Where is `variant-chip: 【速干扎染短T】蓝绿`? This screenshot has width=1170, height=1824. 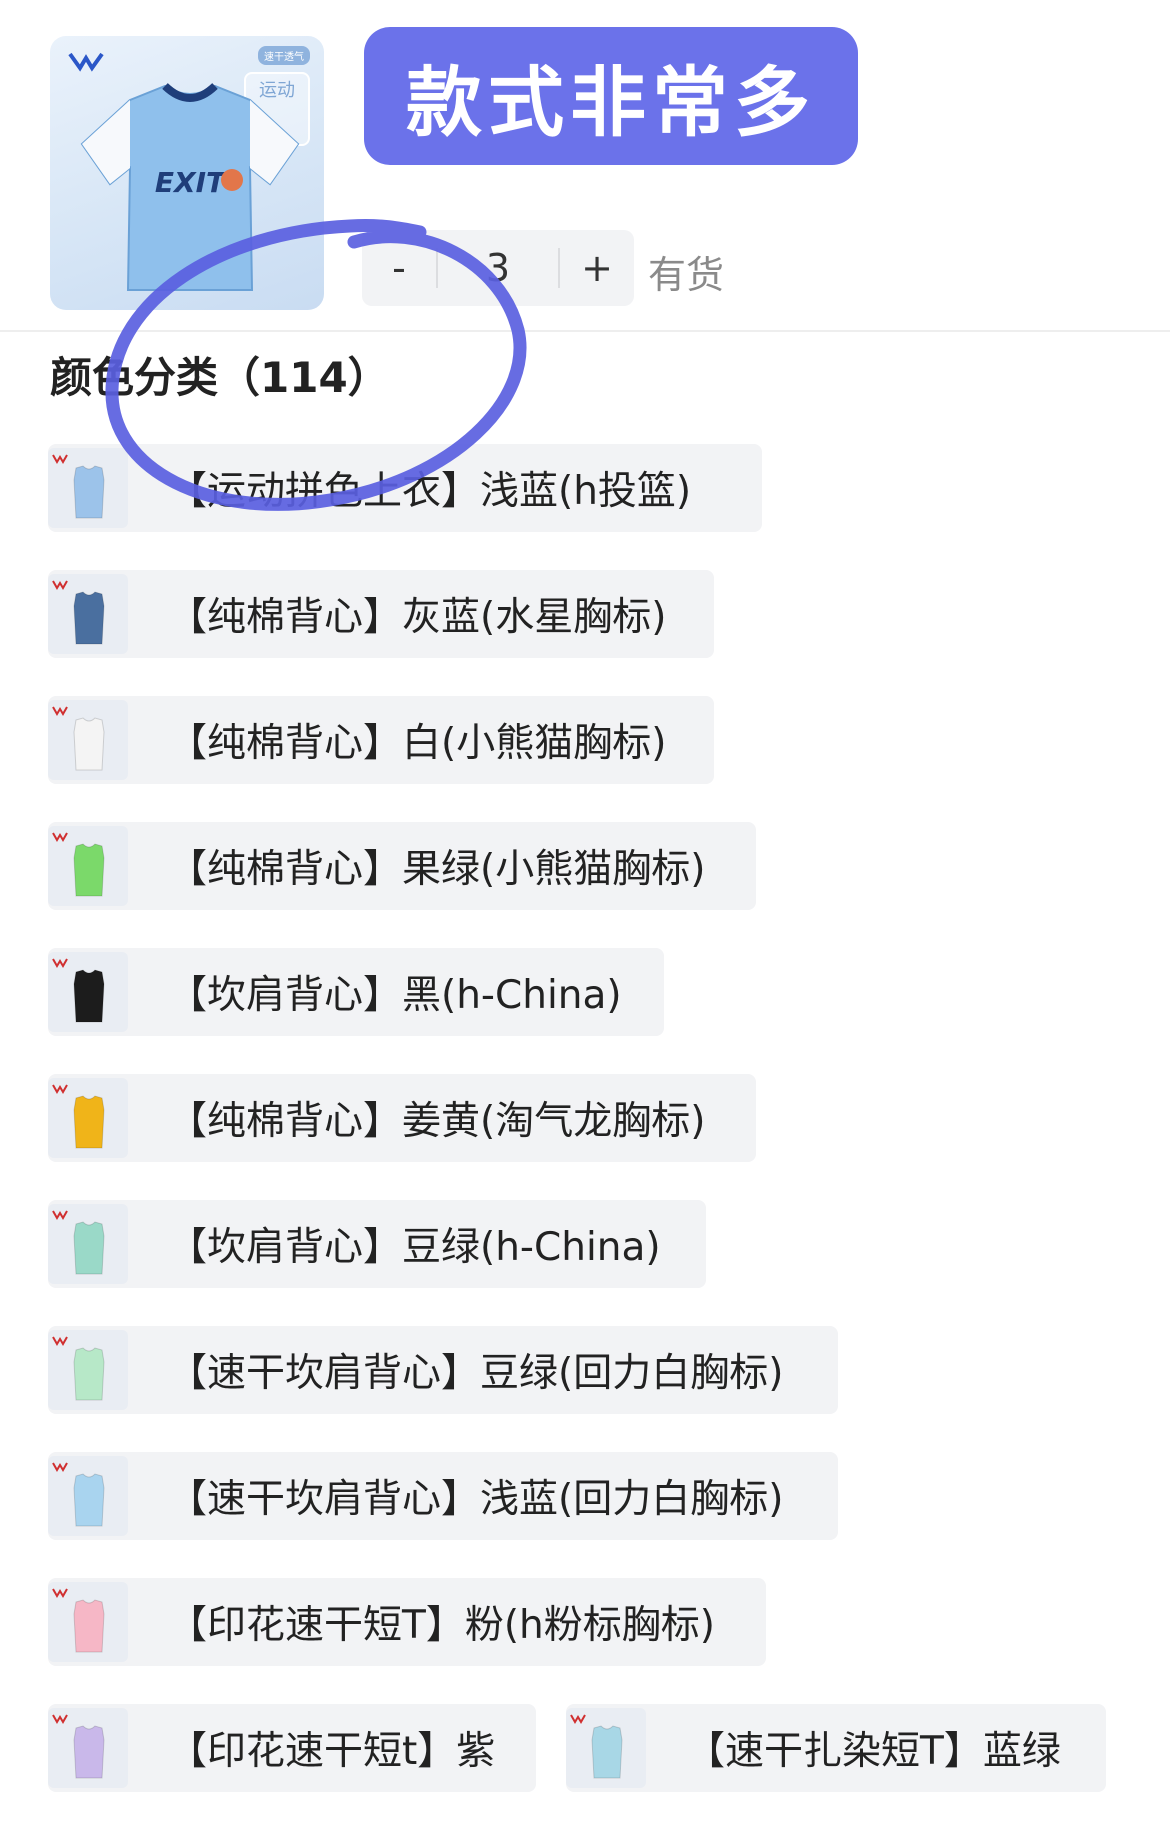
variant-chip: 【速干扎染短T】蓝绿 is located at coordinates (836, 1748).